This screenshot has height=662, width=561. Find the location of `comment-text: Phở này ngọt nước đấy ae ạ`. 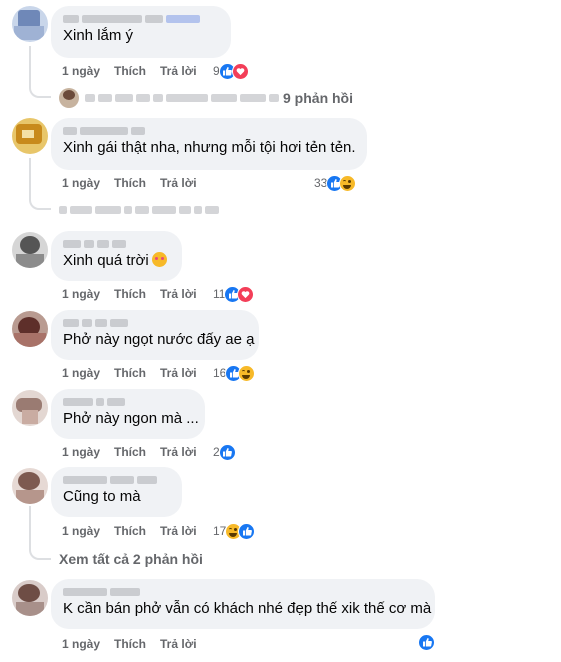

comment-text: Phở này ngọt nước đấy ae ạ is located at coordinates (159, 339).